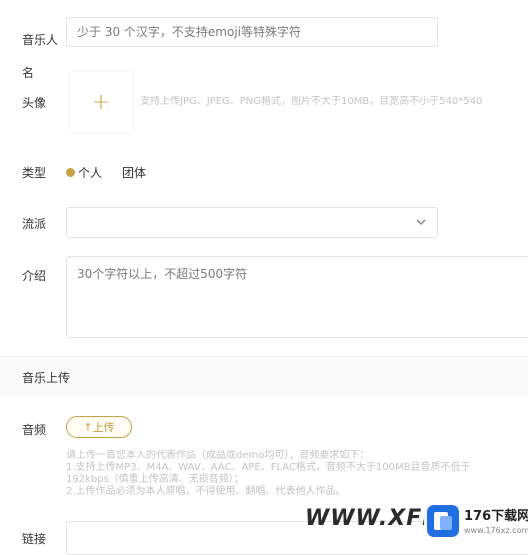 The image size is (528, 555). I want to click on type-option-individual: 个人, so click(84, 172).